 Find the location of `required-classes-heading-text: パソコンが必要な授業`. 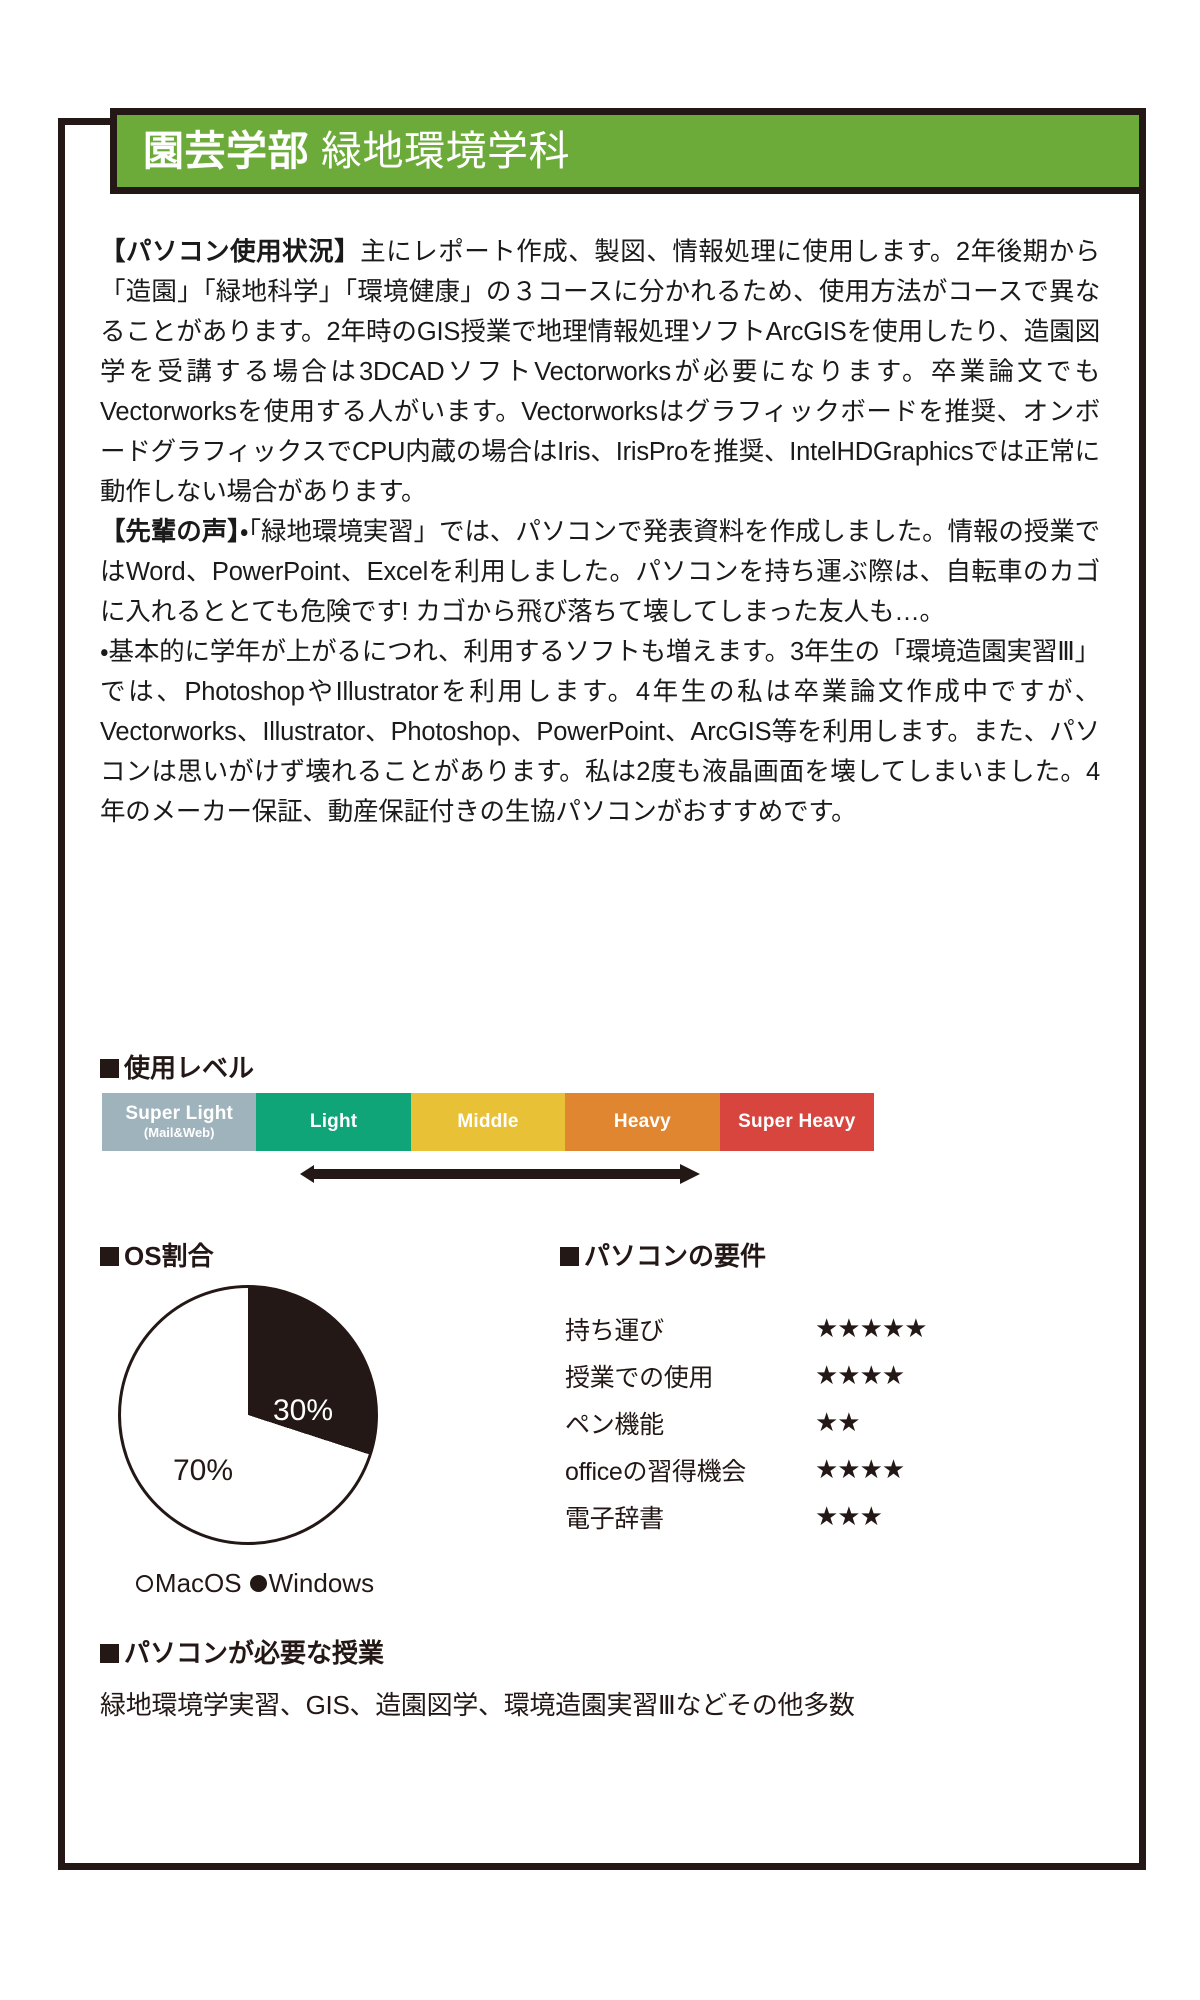

required-classes-heading-text: パソコンが必要な授業 is located at coordinates (254, 1653).